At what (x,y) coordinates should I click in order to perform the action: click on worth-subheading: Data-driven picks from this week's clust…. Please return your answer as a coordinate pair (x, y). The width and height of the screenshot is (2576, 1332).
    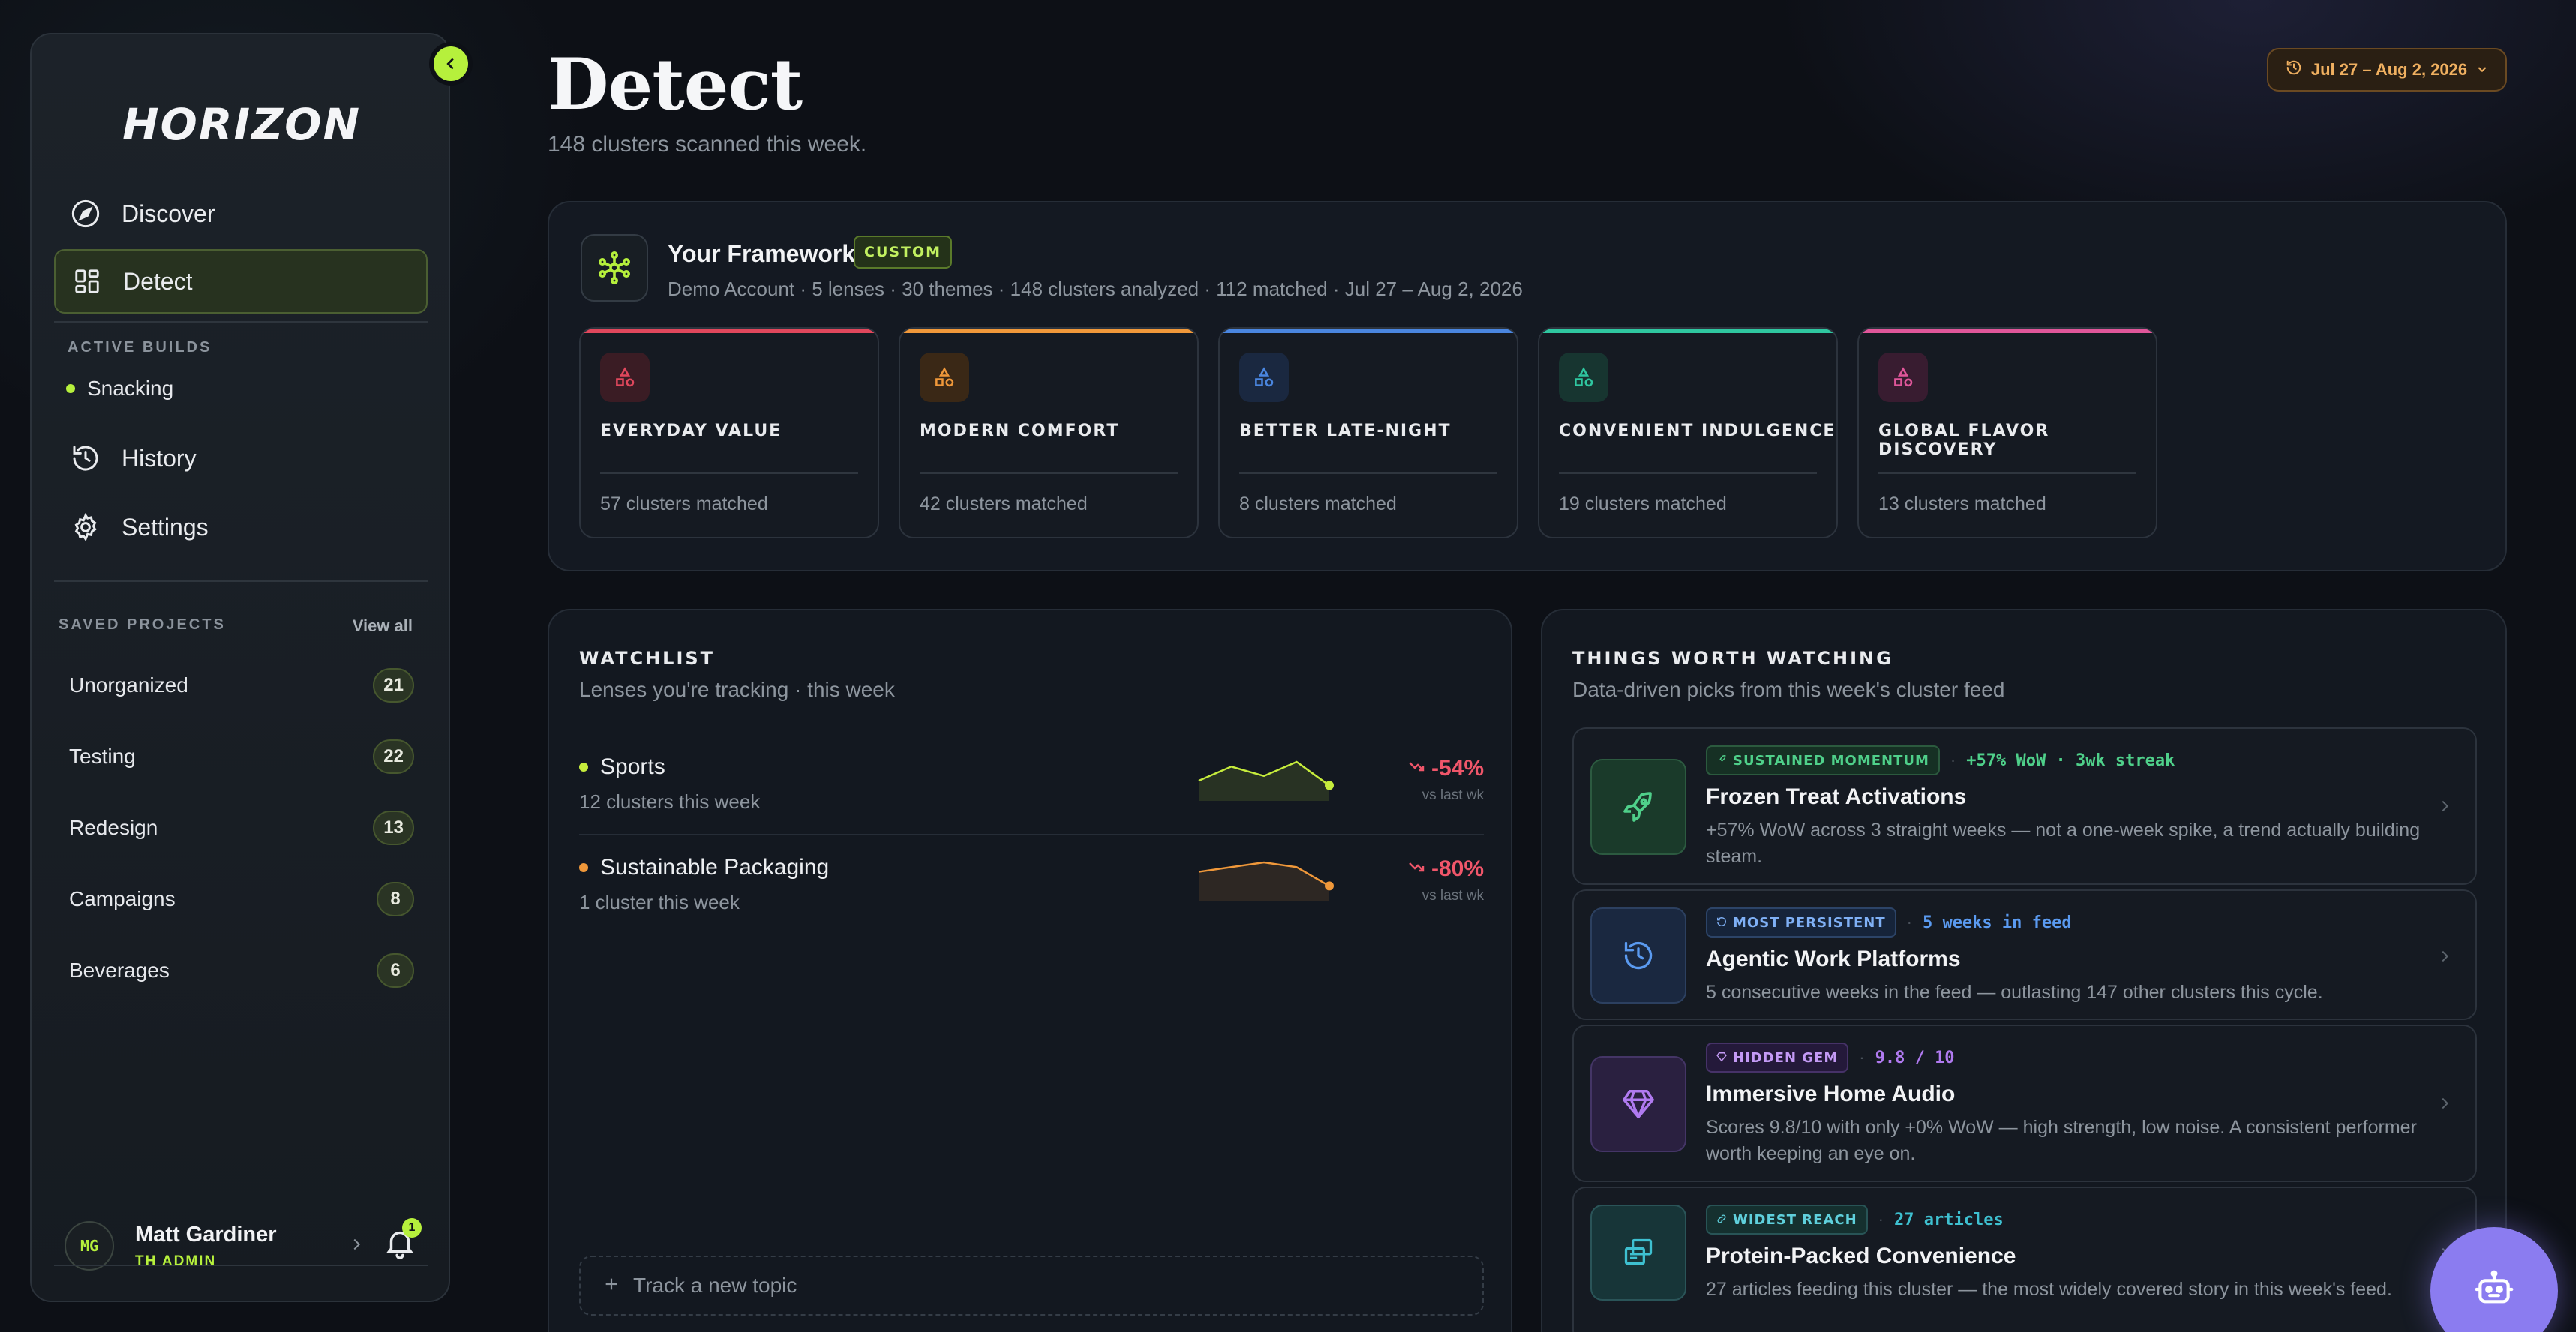
    Looking at the image, I should click on (1788, 689).